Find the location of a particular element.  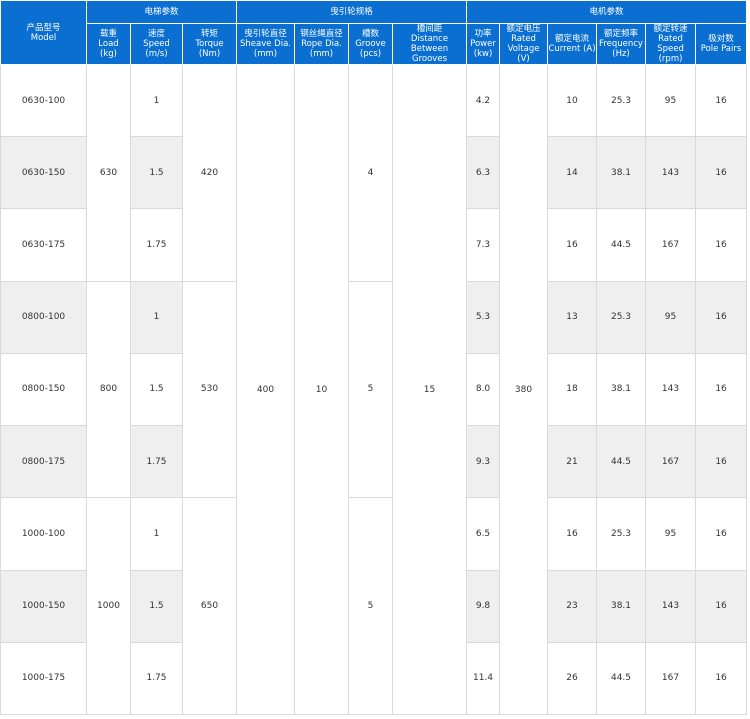

voltage-header: 额定电压 Rated Voltage (V) is located at coordinates (524, 44).